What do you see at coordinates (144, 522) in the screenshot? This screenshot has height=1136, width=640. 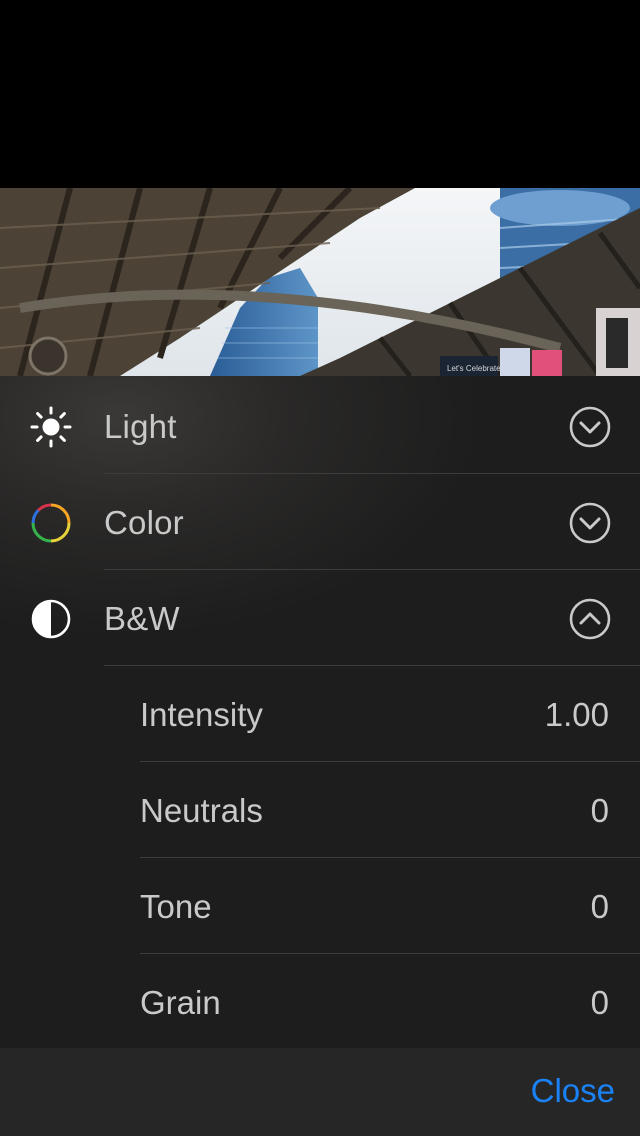 I see `color-label: Color` at bounding box center [144, 522].